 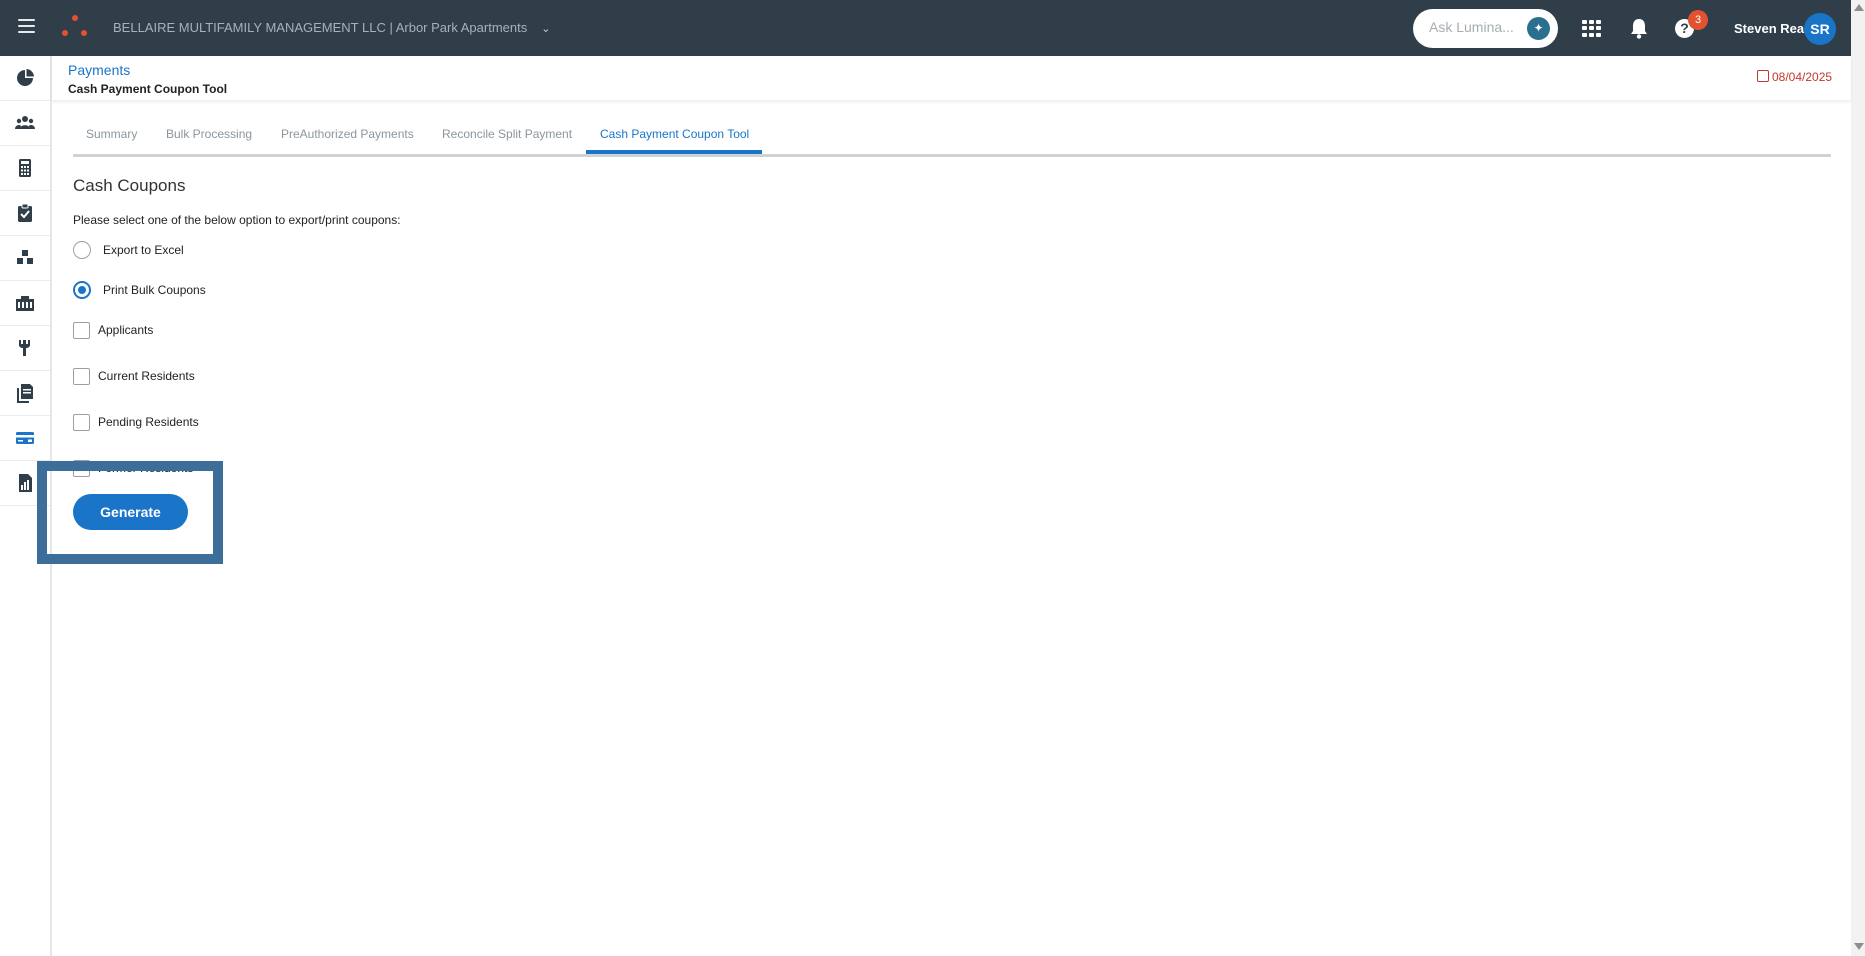 What do you see at coordinates (129, 185) in the screenshot?
I see `section-title: Cash Coupons` at bounding box center [129, 185].